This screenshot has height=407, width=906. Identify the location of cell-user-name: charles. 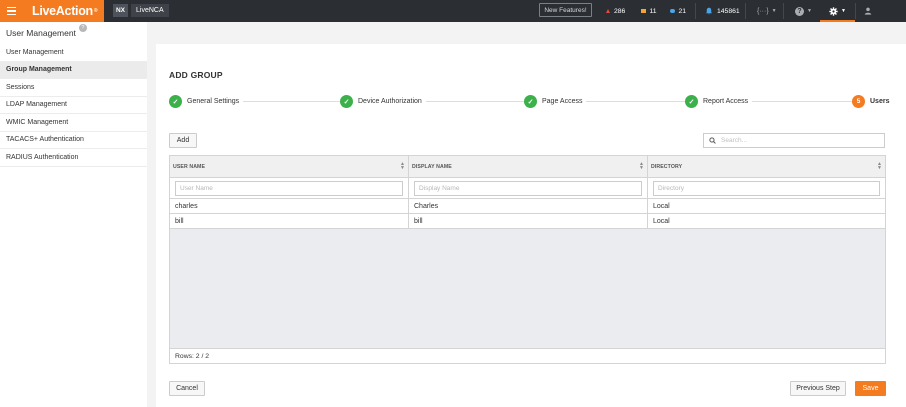
(289, 206).